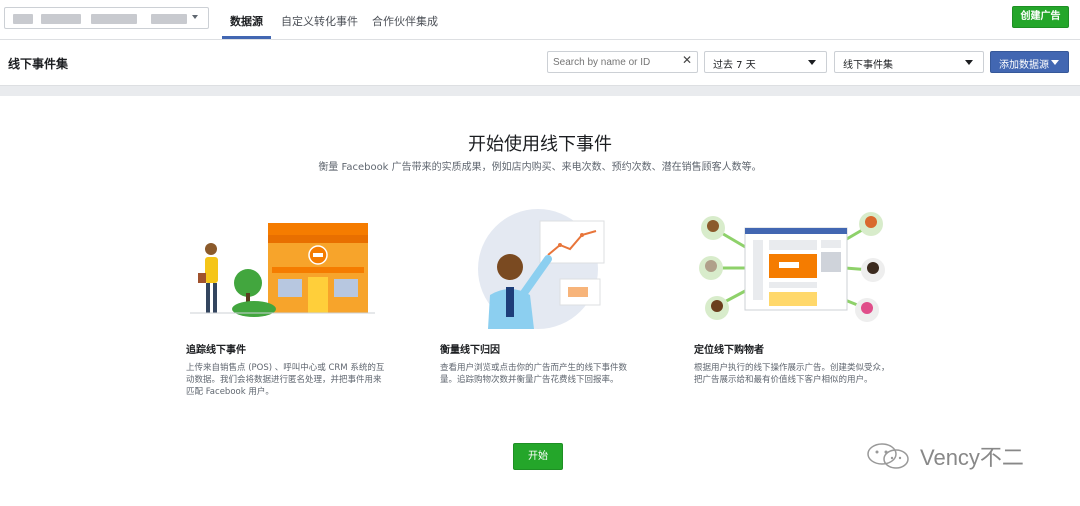  I want to click on active-tab-indicator, so click(246, 37).